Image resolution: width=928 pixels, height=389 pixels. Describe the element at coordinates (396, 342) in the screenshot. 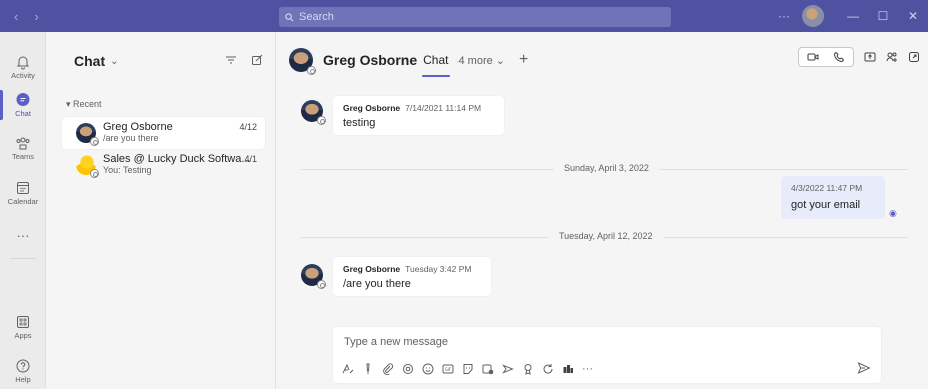

I see `compose-input: Type a new message` at that location.